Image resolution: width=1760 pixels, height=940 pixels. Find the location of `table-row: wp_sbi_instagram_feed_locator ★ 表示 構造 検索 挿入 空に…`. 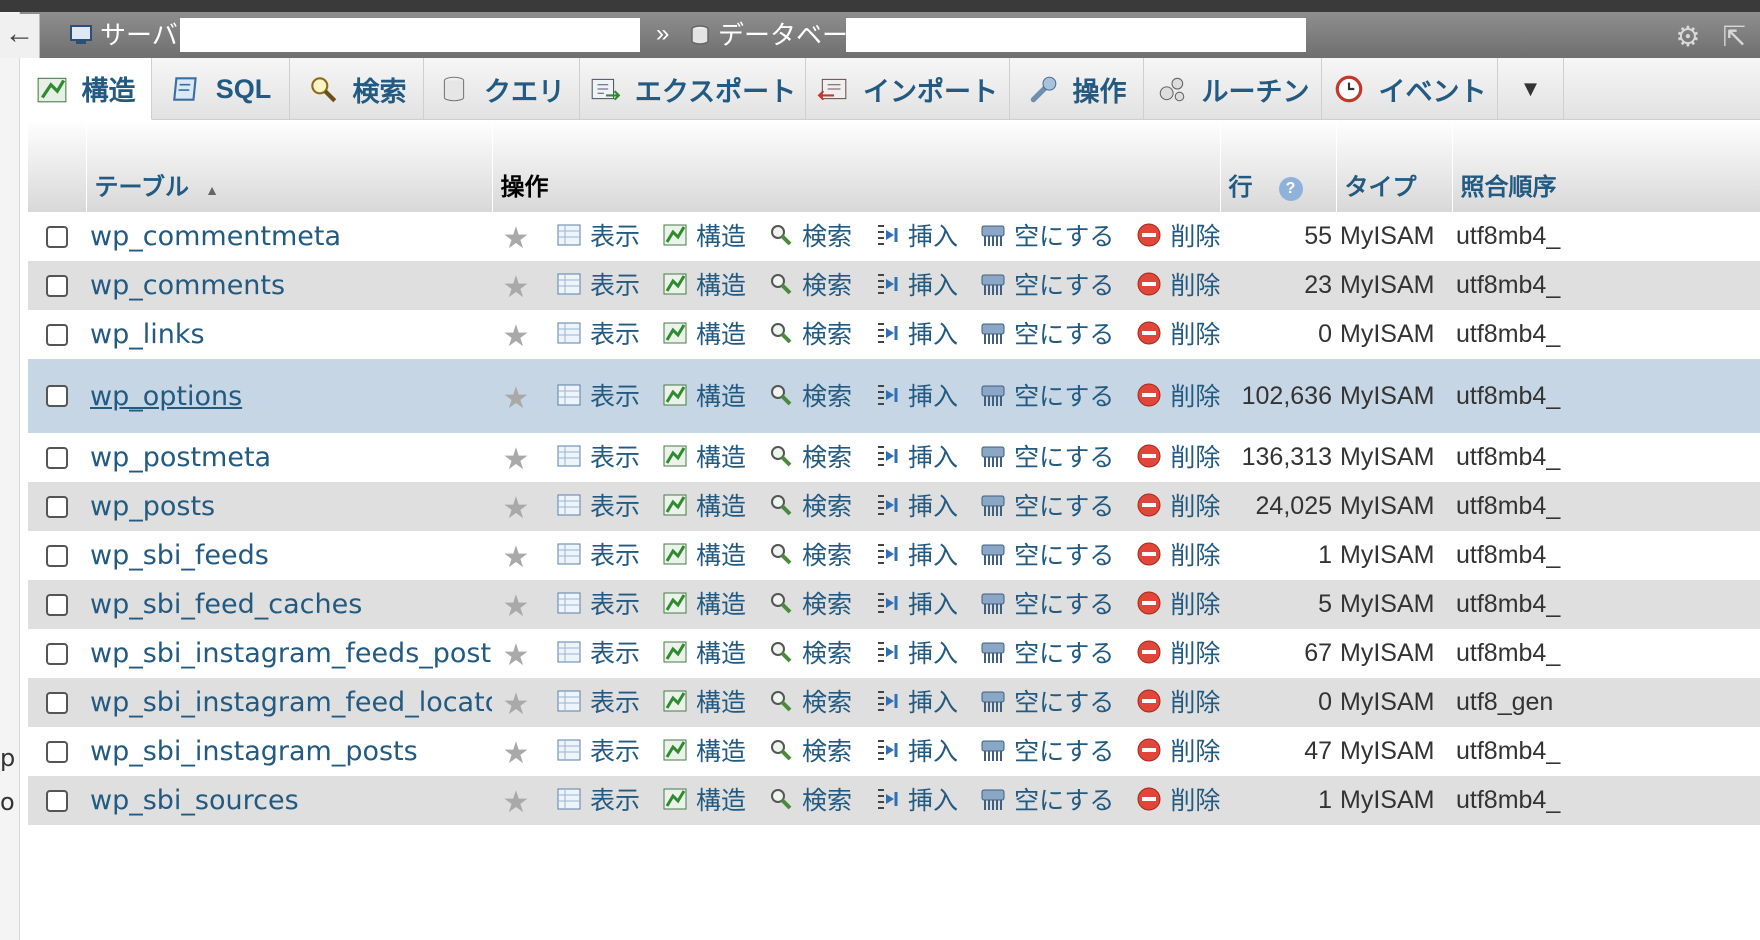

table-row: wp_sbi_instagram_feed_locator ★ 表示 構造 検索 挿入 空に… is located at coordinates (894, 702).